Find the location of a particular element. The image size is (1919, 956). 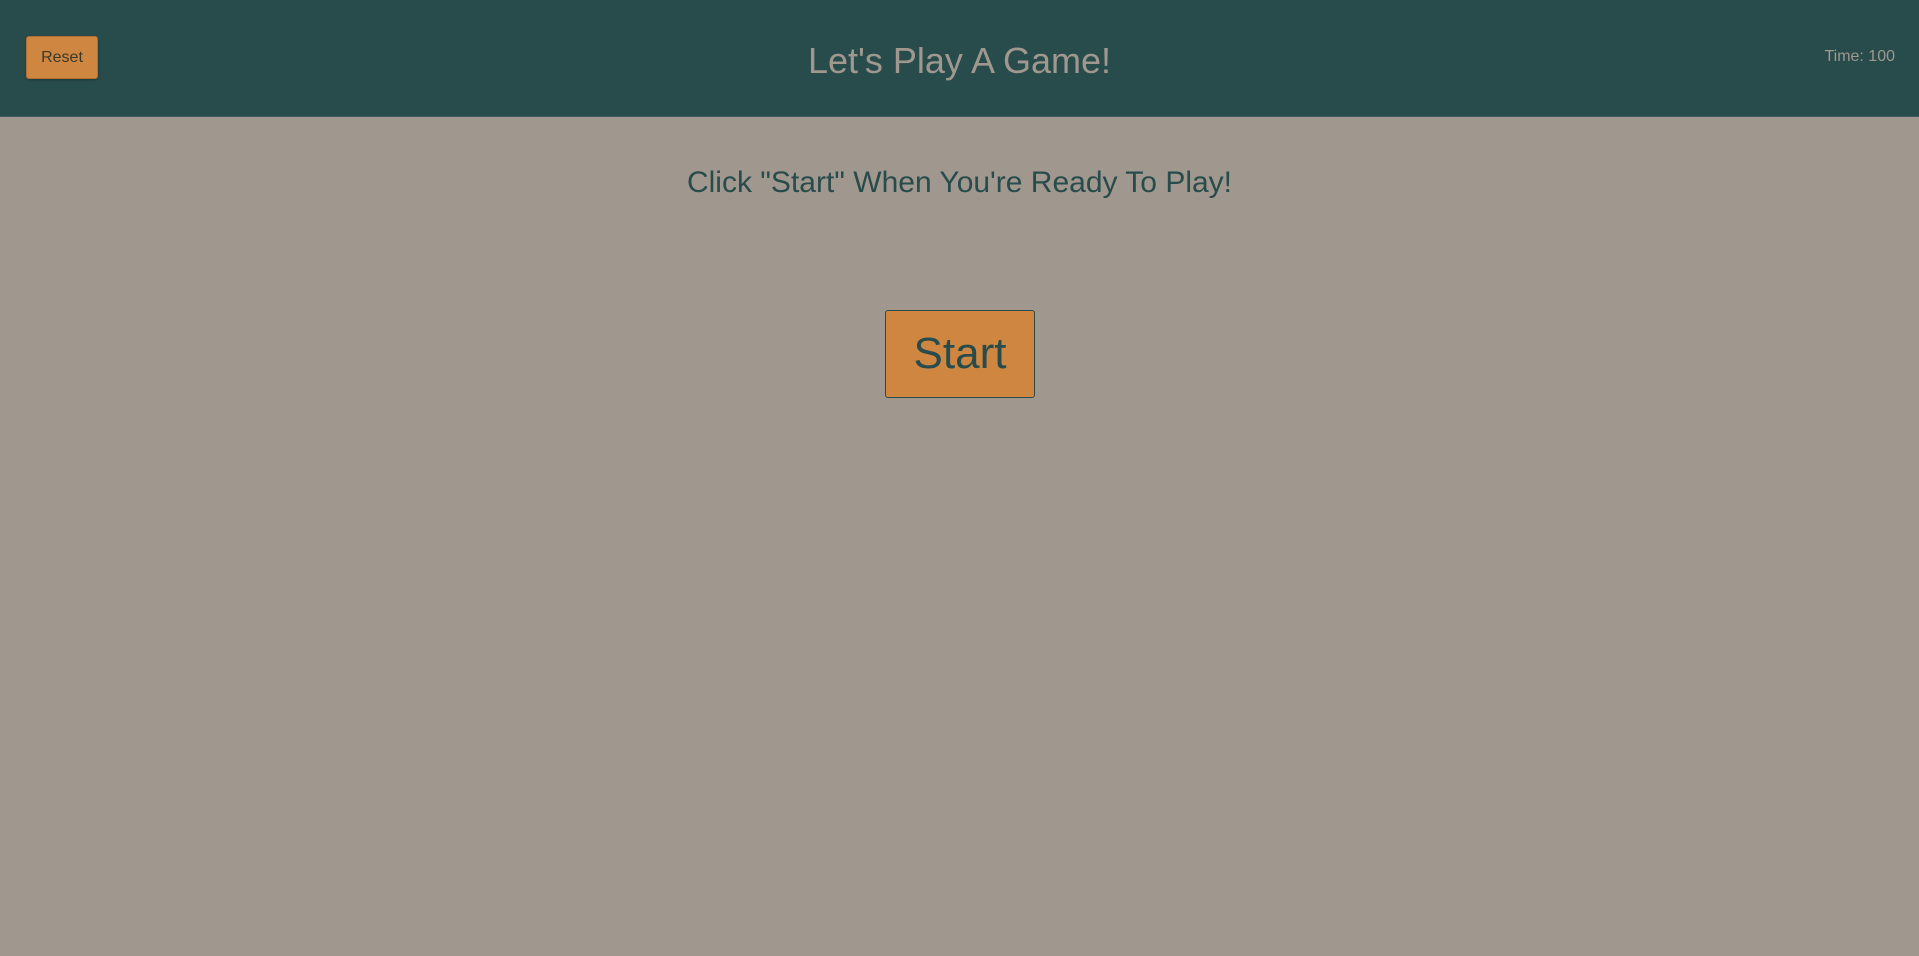

start-button: Start is located at coordinates (960, 354).